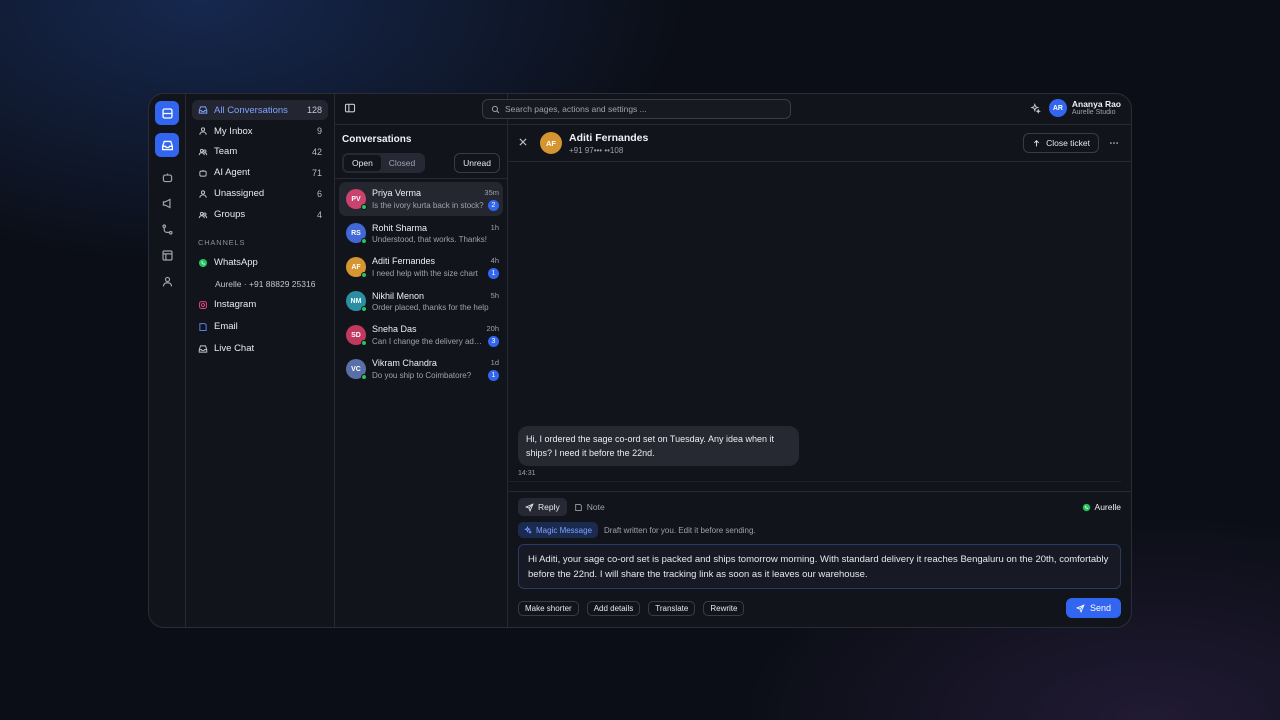 This screenshot has height=720, width=1280. Describe the element at coordinates (260, 131) in the screenshot. I see `nav-item-my-inbox: My Inbox 9` at that location.